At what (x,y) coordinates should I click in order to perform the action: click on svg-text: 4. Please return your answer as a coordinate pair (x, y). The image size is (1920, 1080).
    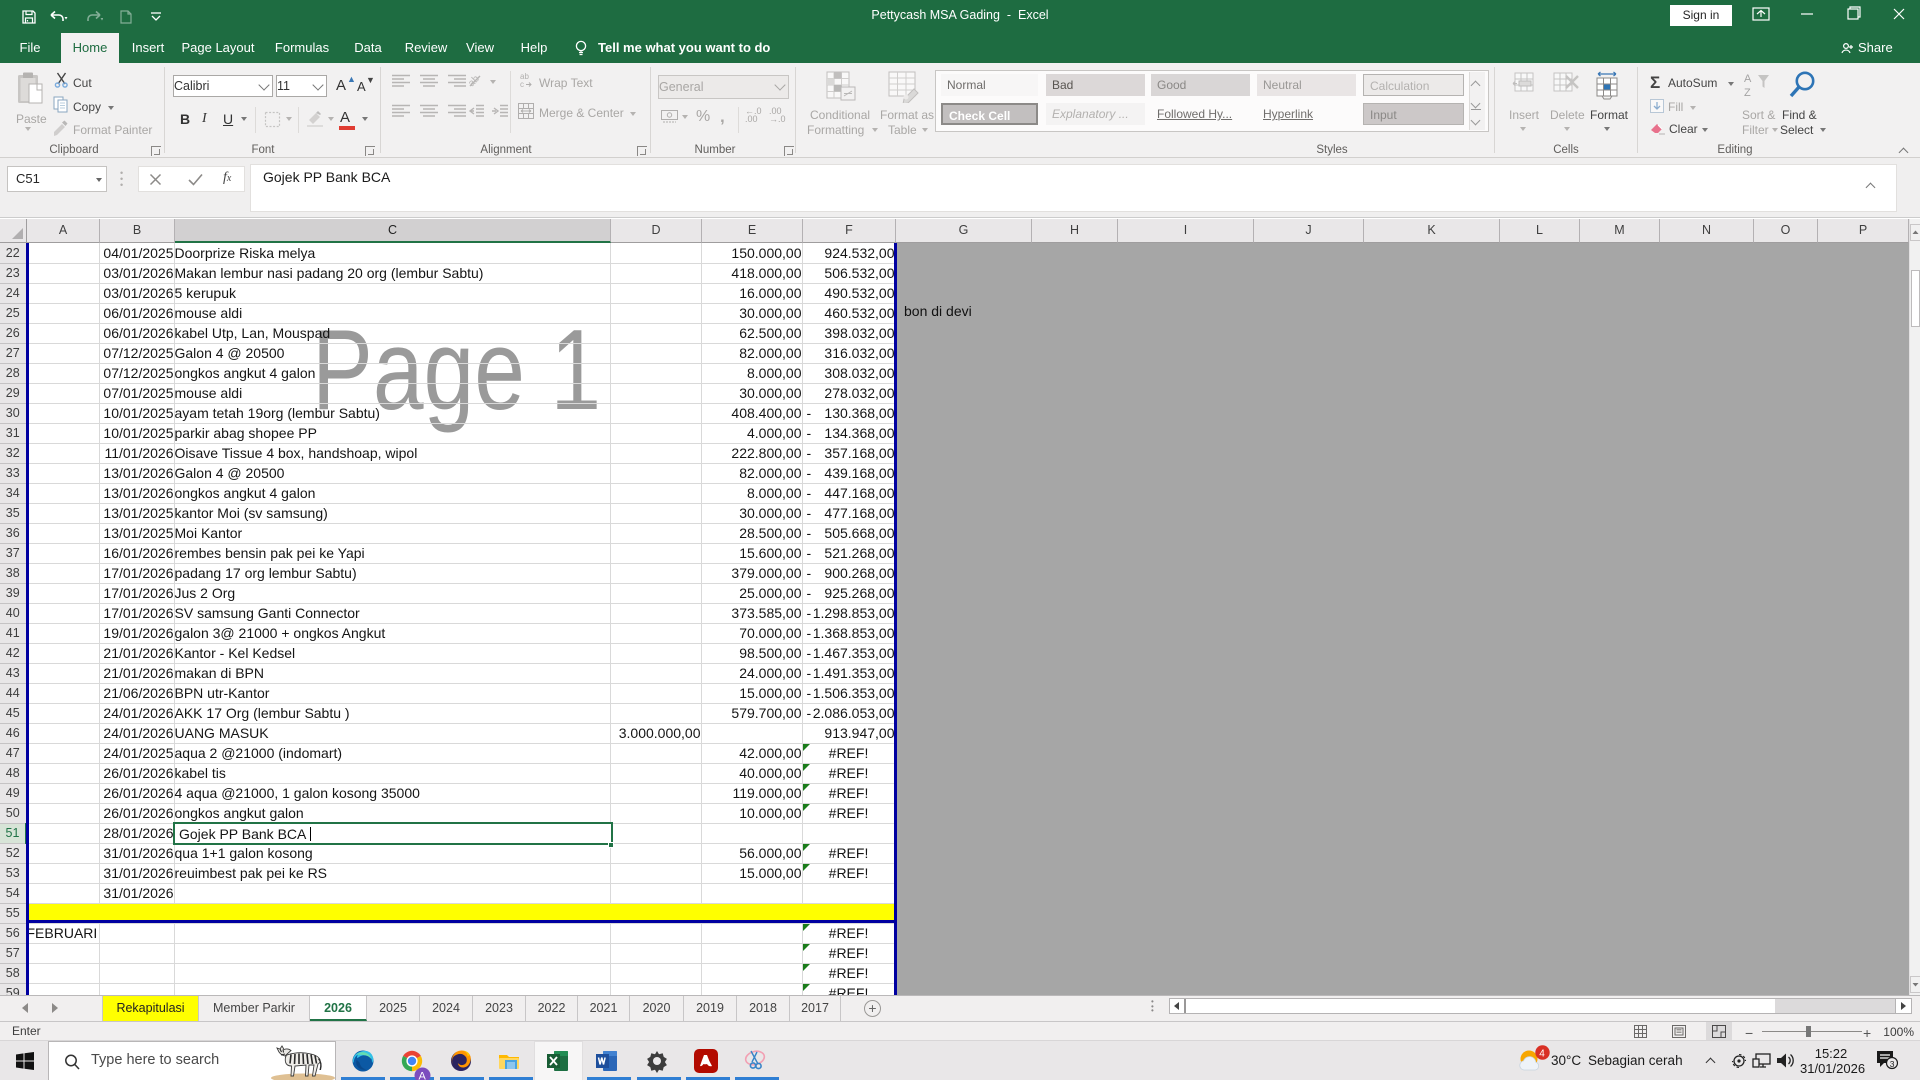
    Looking at the image, I should click on (1542, 1053).